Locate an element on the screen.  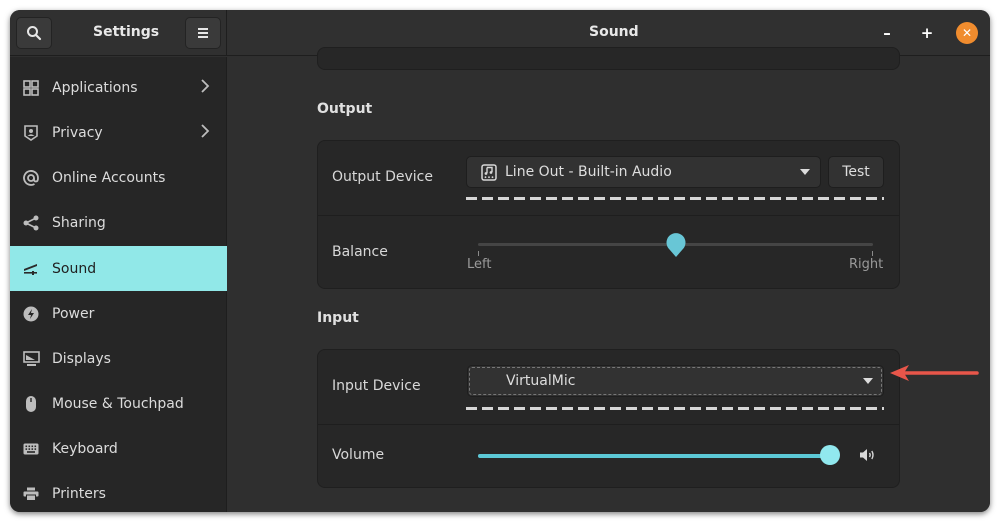
mouse-icon is located at coordinates (31, 404).